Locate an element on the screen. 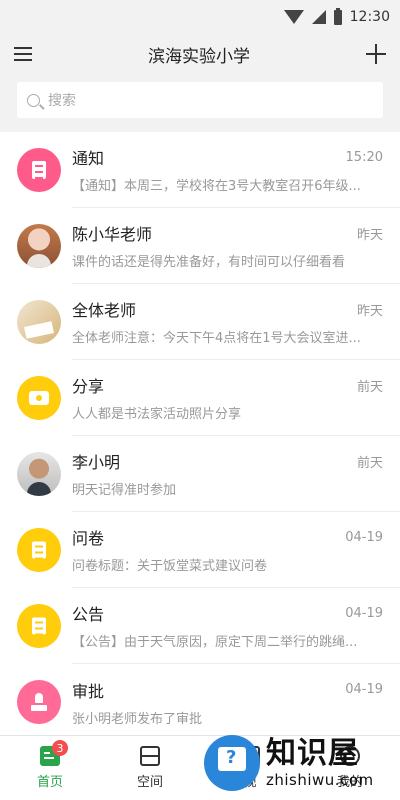  page-title: 滨海实验小学 is located at coordinates (199, 56).